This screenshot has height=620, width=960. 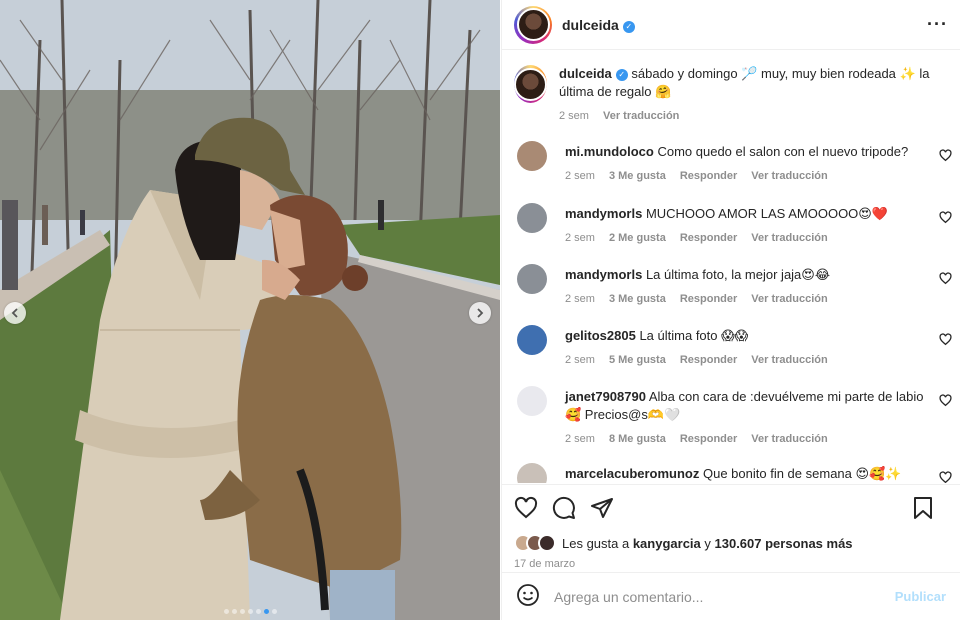 What do you see at coordinates (632, 473) in the screenshot?
I see `comment-username: marcelacuberomunoz` at bounding box center [632, 473].